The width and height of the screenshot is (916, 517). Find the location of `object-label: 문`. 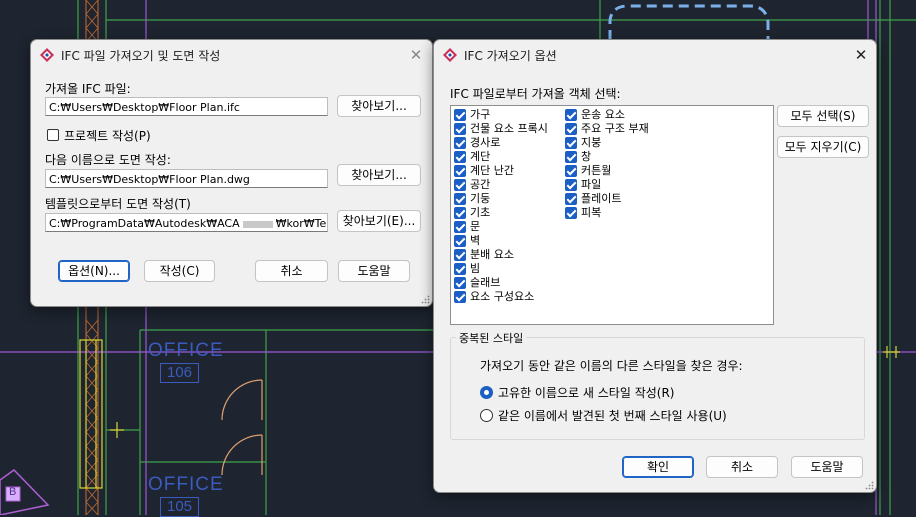

object-label: 문 is located at coordinates (475, 226).